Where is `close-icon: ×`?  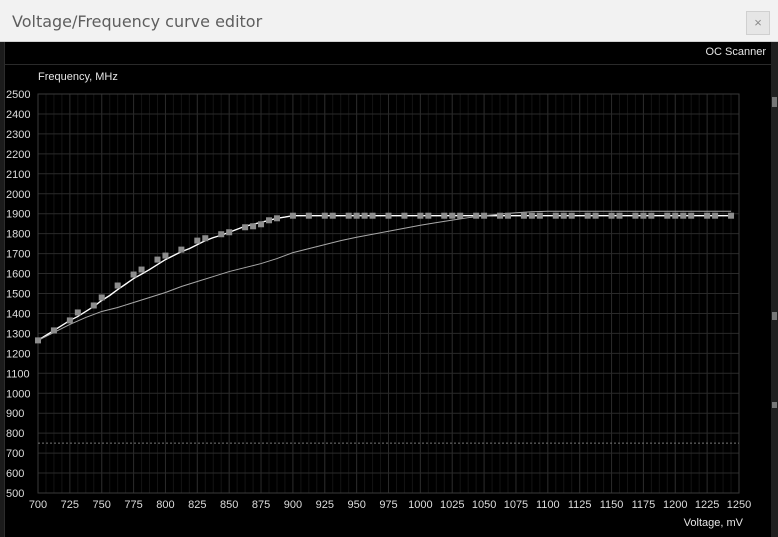 close-icon: × is located at coordinates (758, 22).